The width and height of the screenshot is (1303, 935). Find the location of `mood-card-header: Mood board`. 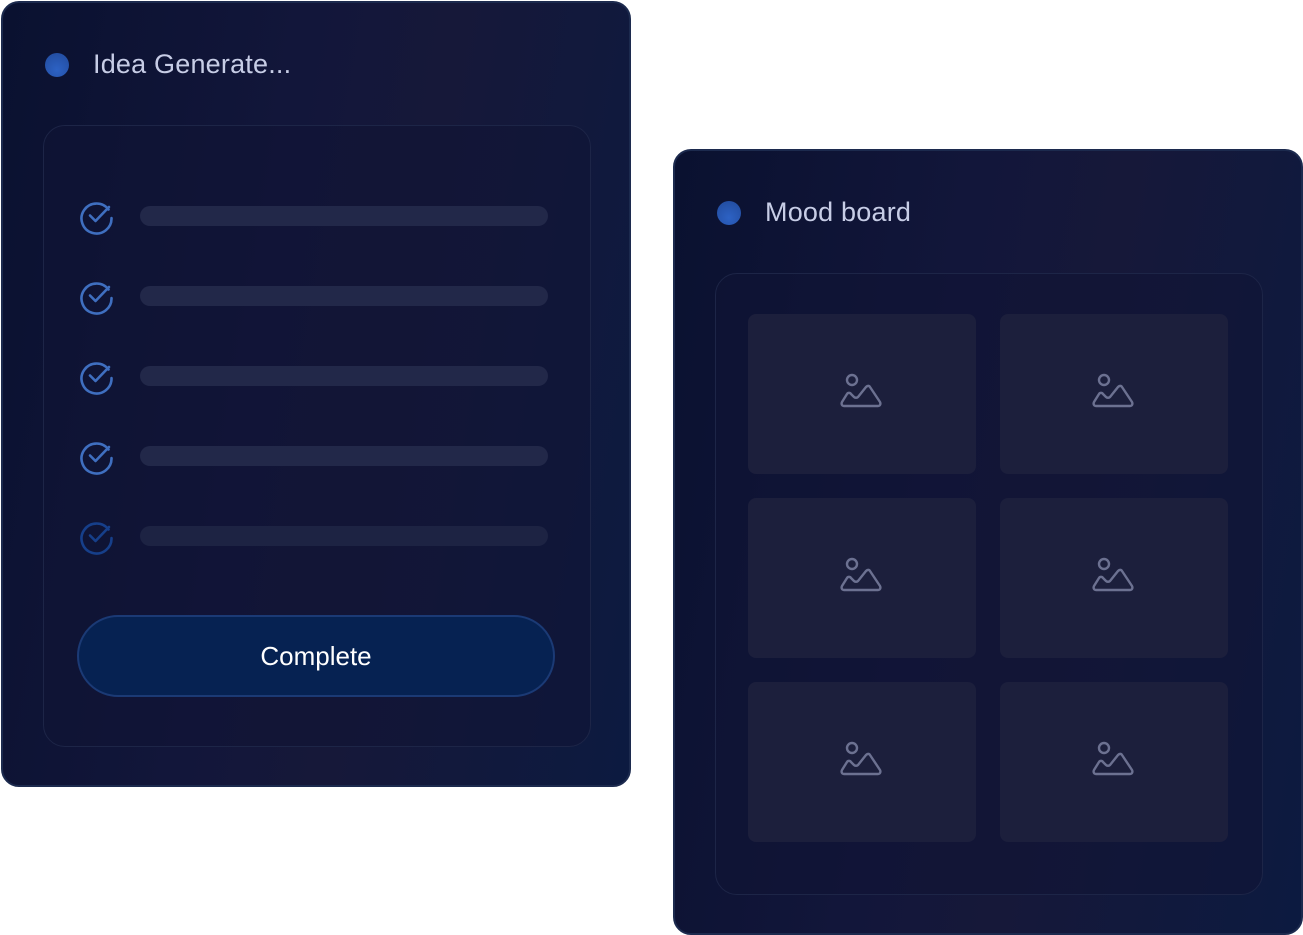

mood-card-header: Mood board is located at coordinates (814, 212).